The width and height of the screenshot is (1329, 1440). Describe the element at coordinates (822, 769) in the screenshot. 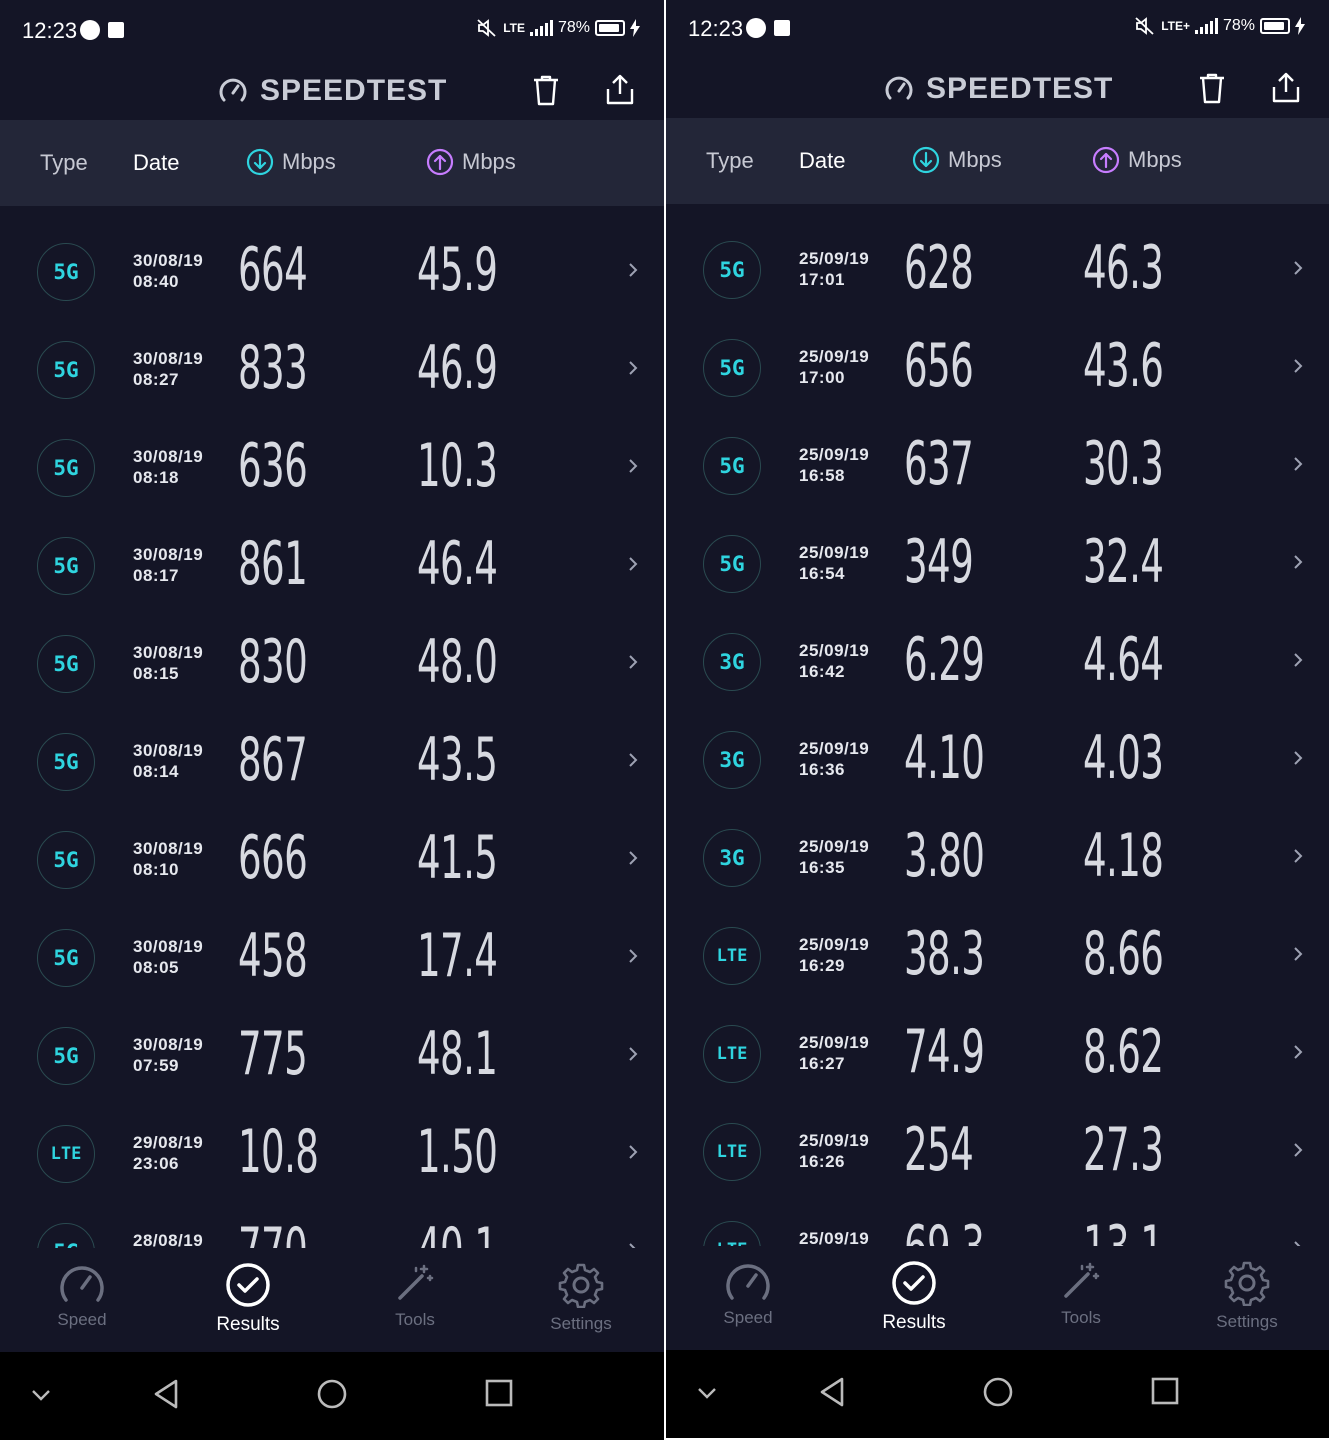

I see `result-time: 16:36` at that location.